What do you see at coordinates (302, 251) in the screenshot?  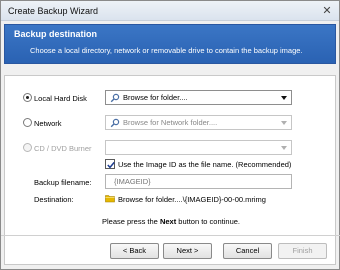 I see `finish-button: Finish` at bounding box center [302, 251].